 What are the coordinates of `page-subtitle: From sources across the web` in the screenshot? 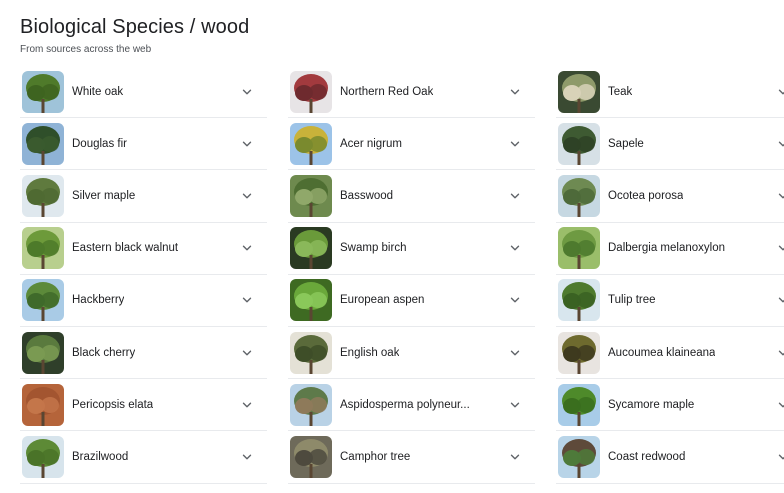 It's located at (86, 49).